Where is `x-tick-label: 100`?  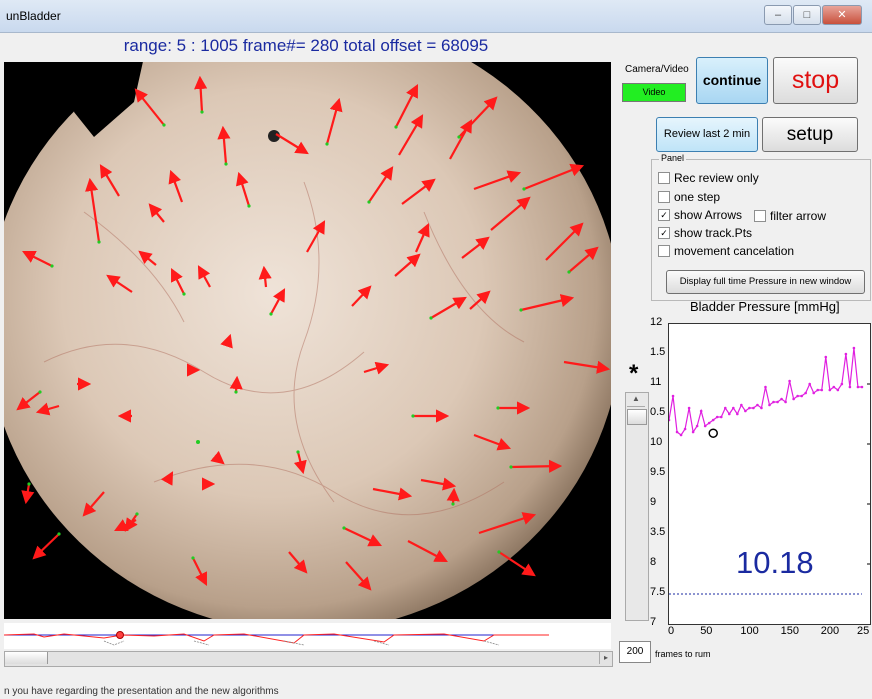
x-tick-label: 100 is located at coordinates (749, 631).